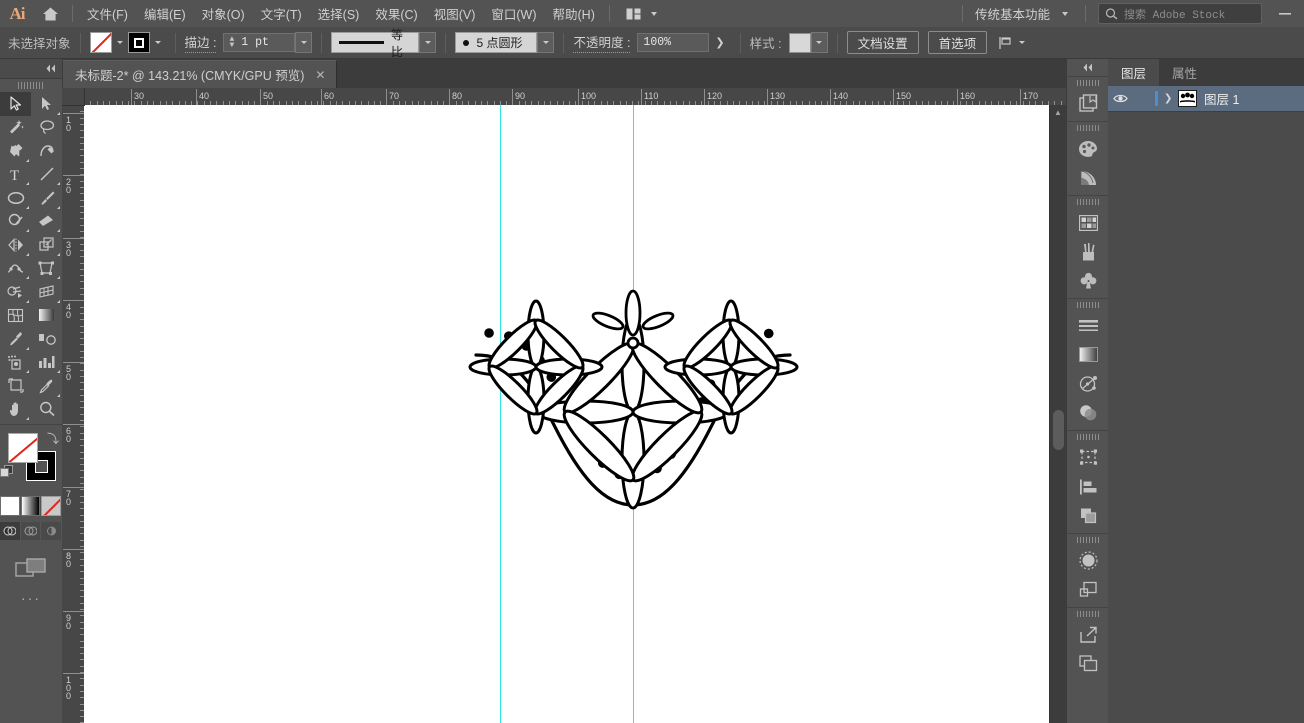 This screenshot has width=1304, height=723. Describe the element at coordinates (52, 531) in the screenshot. I see `draw-inside-button` at that location.